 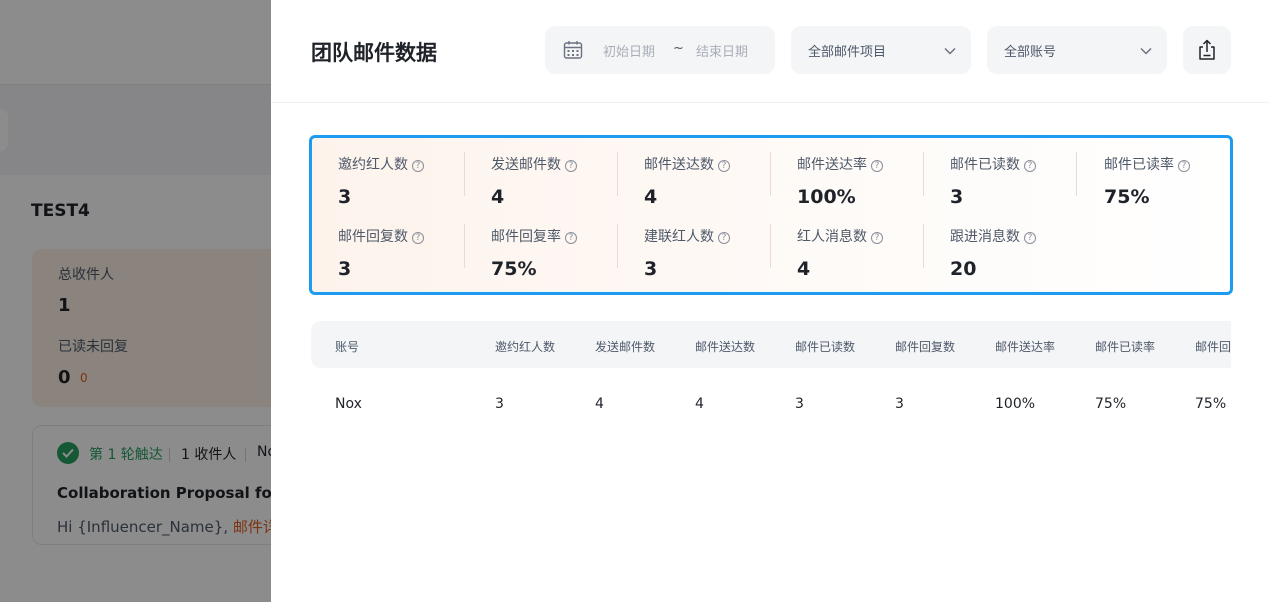 What do you see at coordinates (985, 165) in the screenshot?
I see `stat-label: 邮件已读数` at bounding box center [985, 165].